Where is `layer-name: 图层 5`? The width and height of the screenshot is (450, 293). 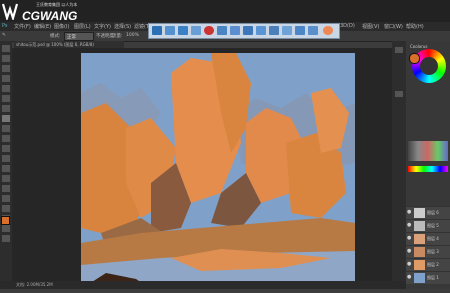 layer-name: 图层 5 is located at coordinates (433, 225).